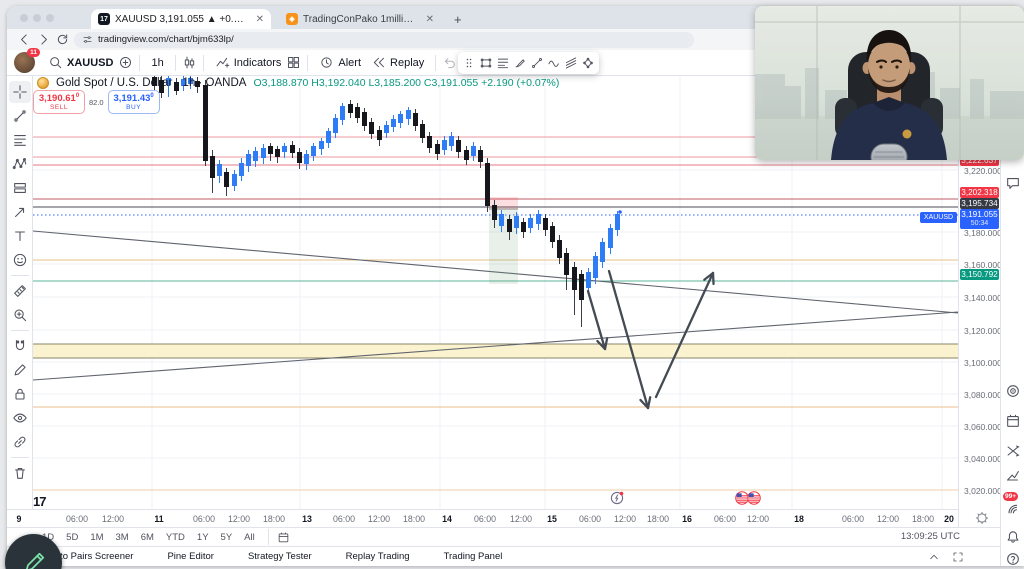 This screenshot has height=569, width=1024. I want to click on pencil-icon, so click(34, 560).